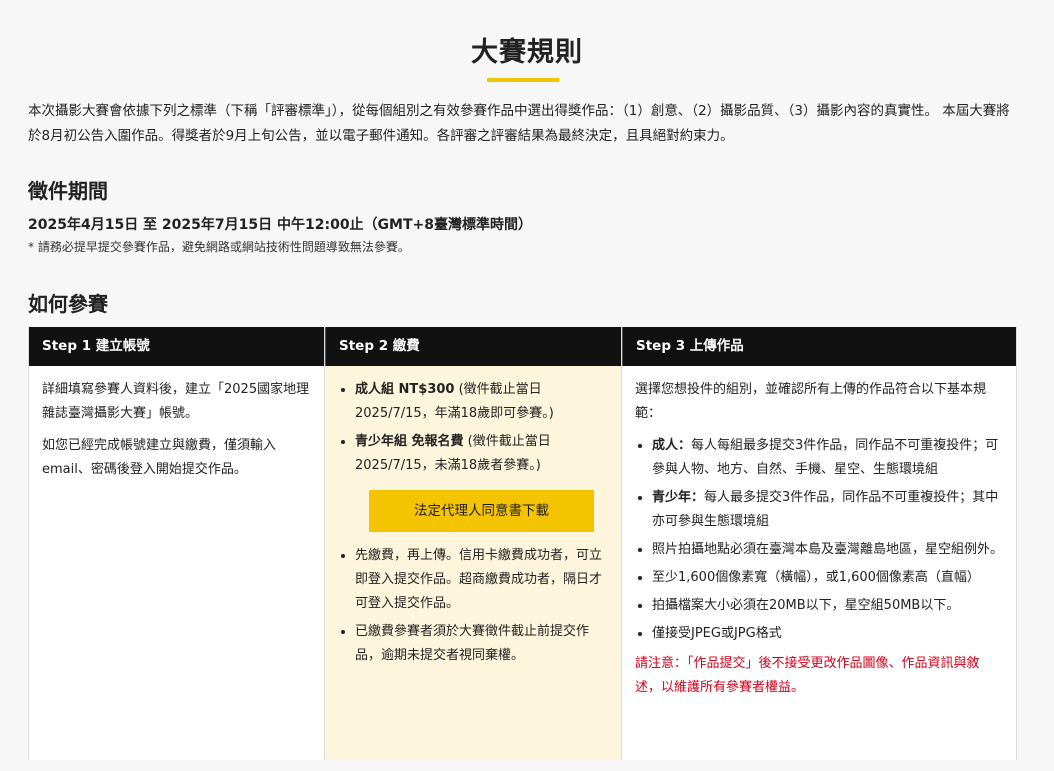 The width and height of the screenshot is (1054, 771). Describe the element at coordinates (807, 675) in the screenshot. I see `submission-notice: 請注意：「作品提交」後不接受更改作品圖像、作品資訊與敘述，以維護所有參賽者權益。` at that location.